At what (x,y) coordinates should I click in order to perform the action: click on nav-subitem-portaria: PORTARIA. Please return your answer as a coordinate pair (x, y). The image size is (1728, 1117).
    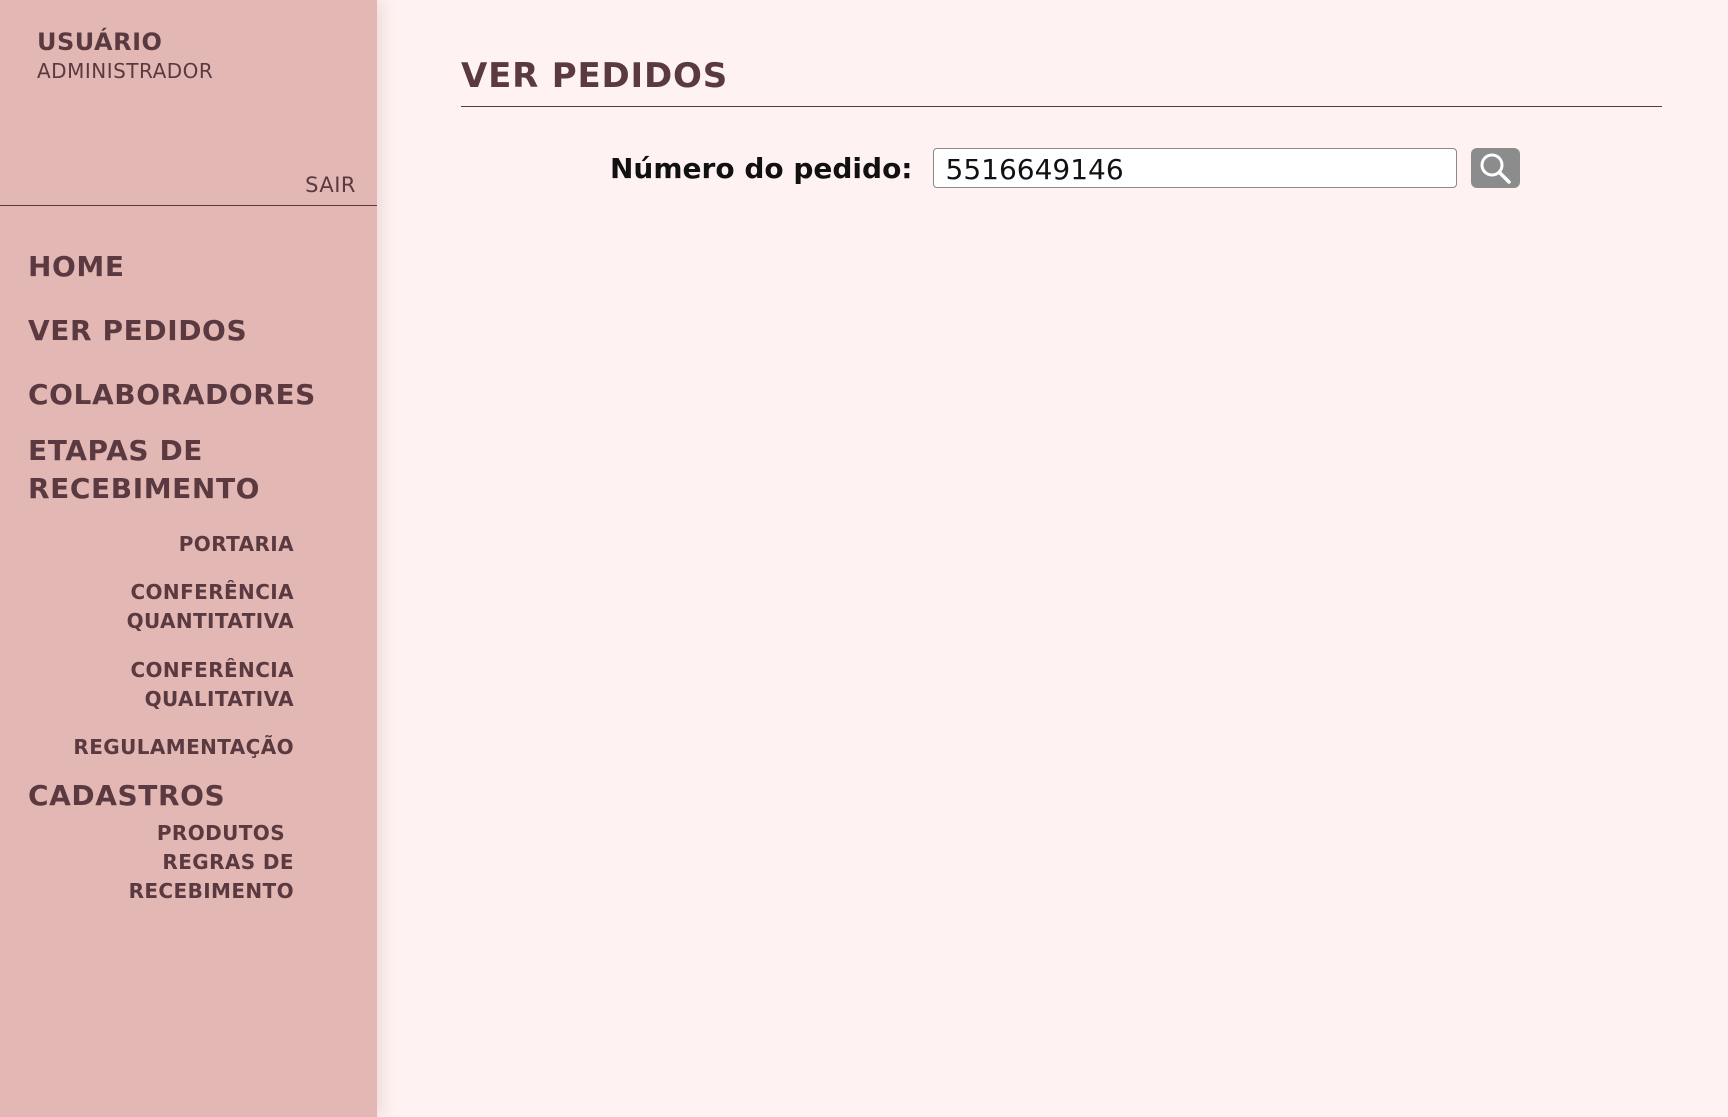
    Looking at the image, I should click on (161, 544).